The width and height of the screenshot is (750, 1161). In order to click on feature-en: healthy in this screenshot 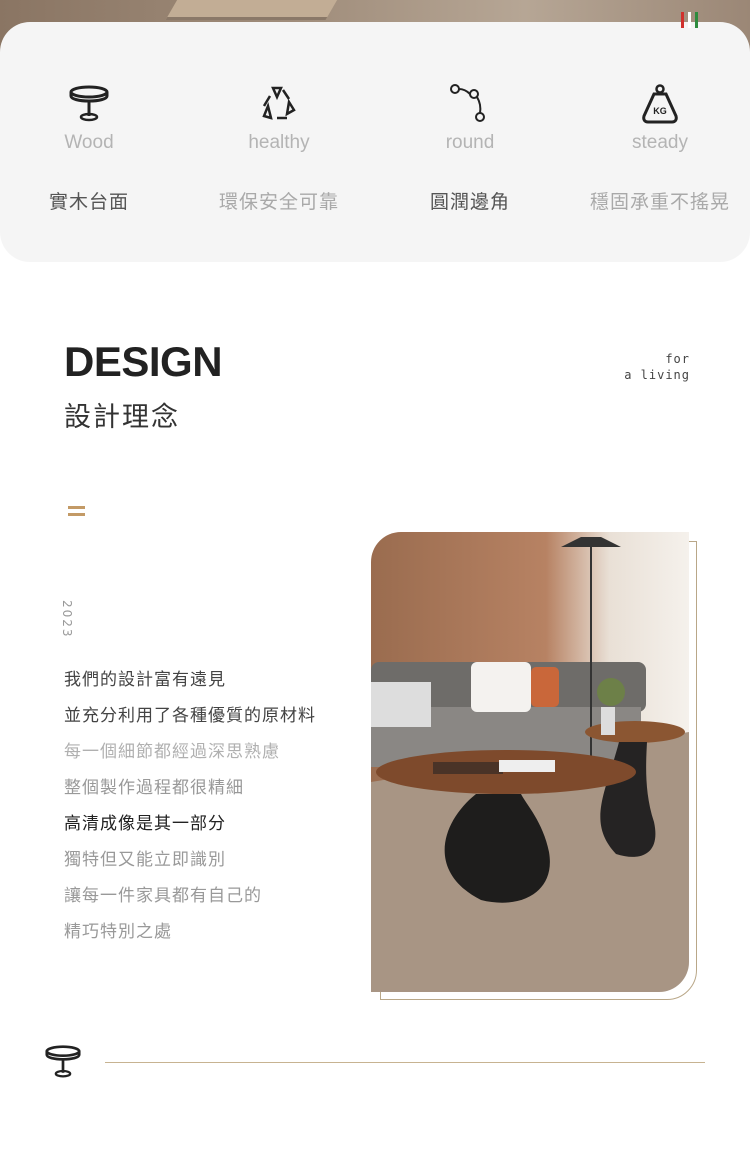, I will do `click(279, 142)`.